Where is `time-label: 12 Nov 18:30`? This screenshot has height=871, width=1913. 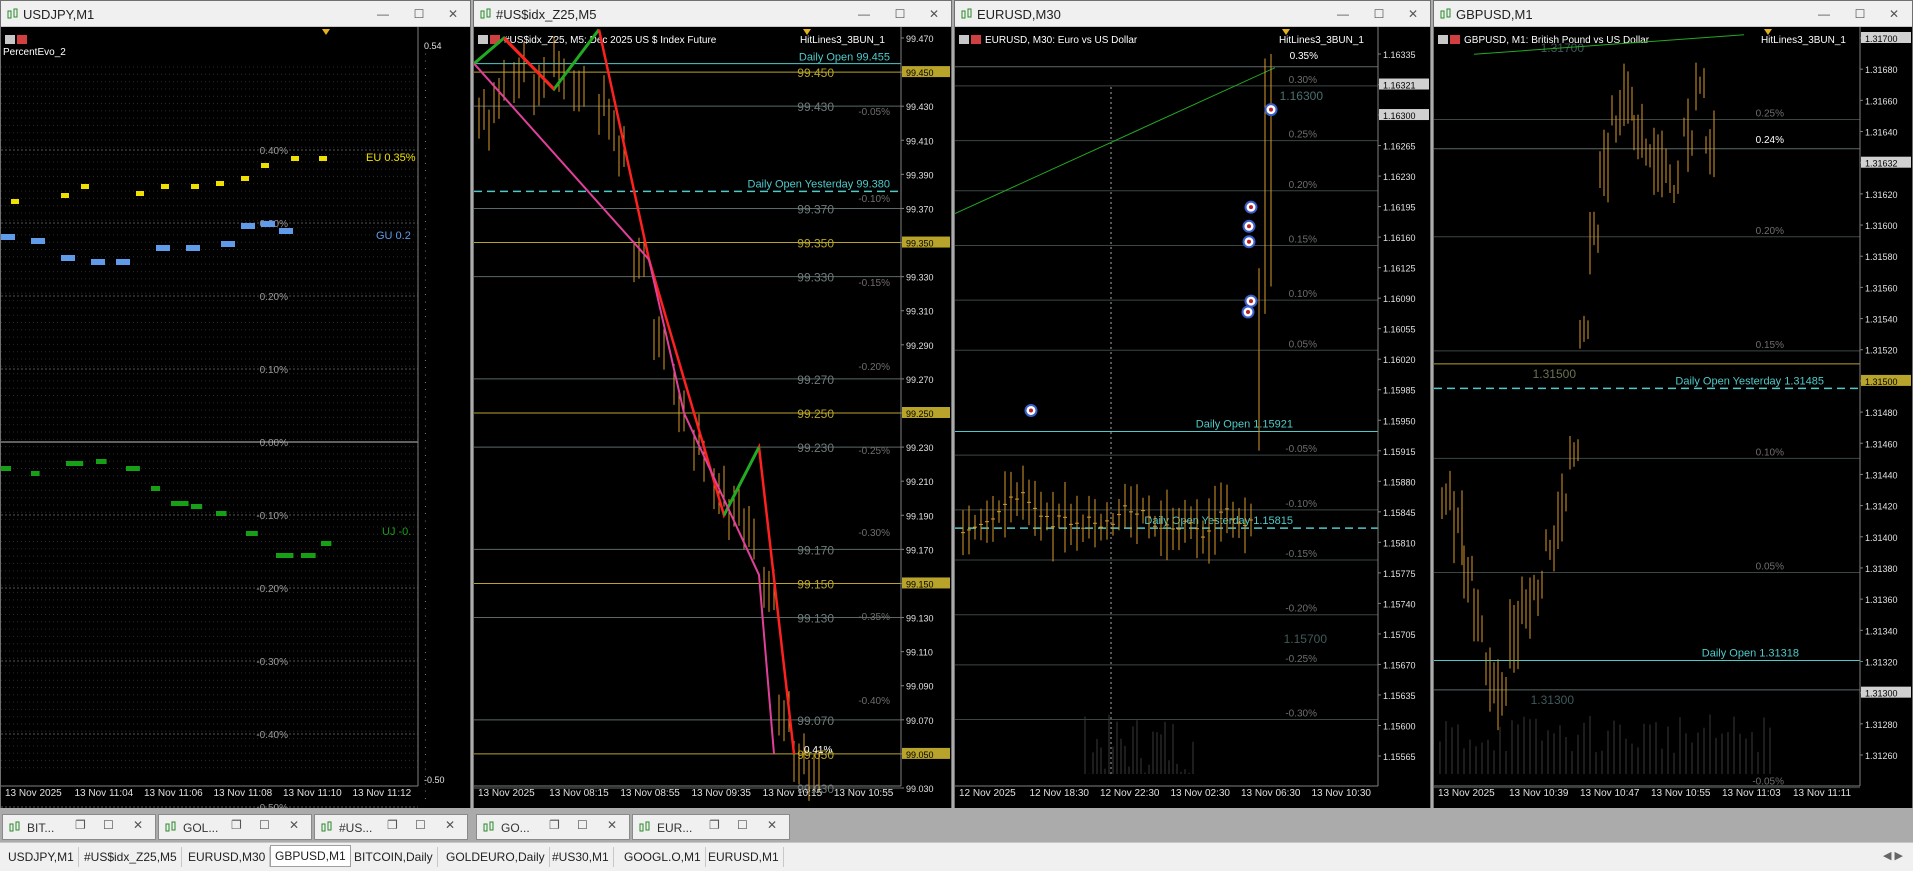 time-label: 12 Nov 18:30 is located at coordinates (1060, 793).